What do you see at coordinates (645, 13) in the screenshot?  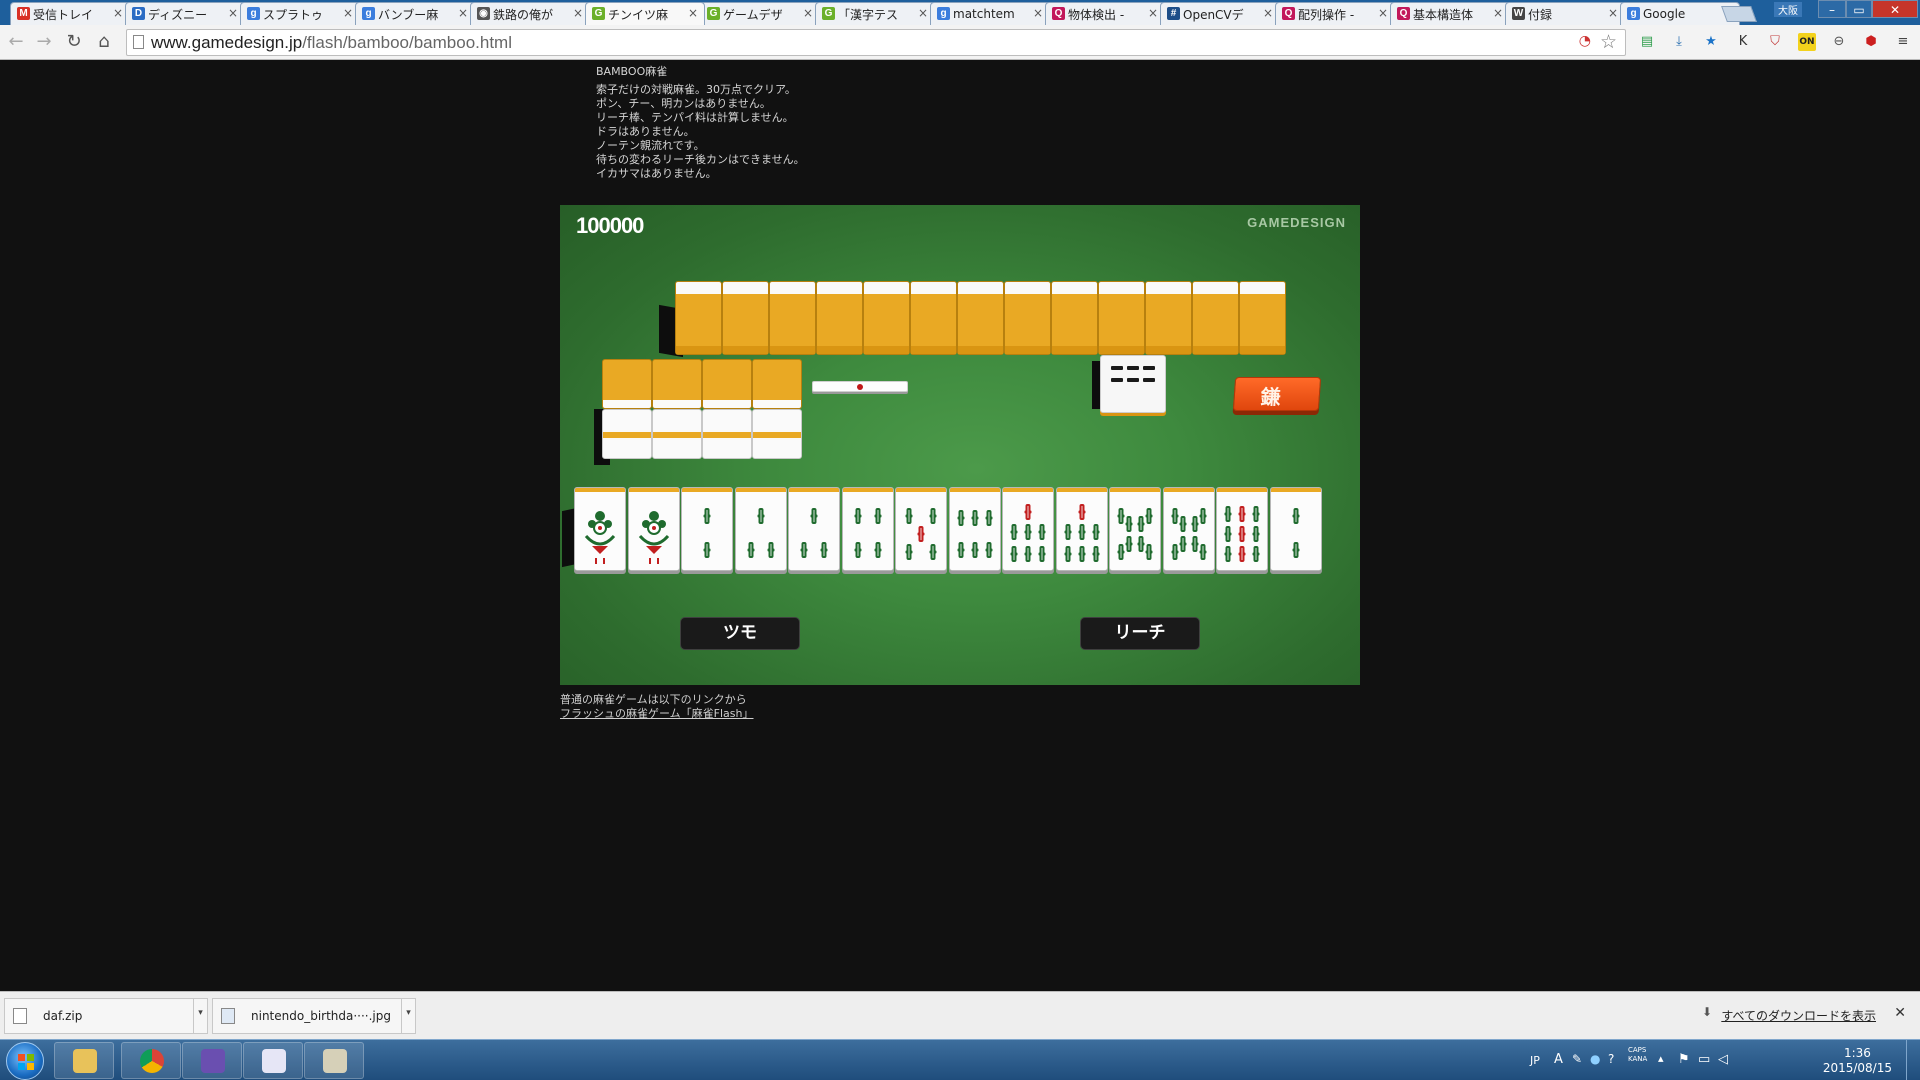 I see `browser-tab: G チンイツ麻 ×` at bounding box center [645, 13].